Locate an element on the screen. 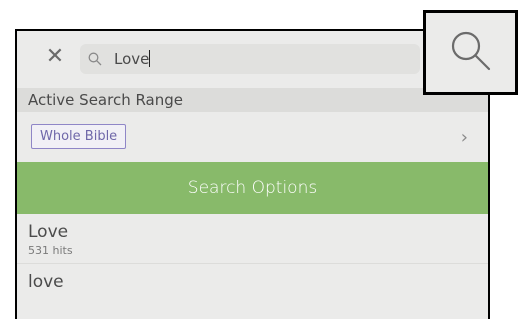 Image resolution: width=523 pixels, height=319 pixels. search-button is located at coordinates (470, 52).